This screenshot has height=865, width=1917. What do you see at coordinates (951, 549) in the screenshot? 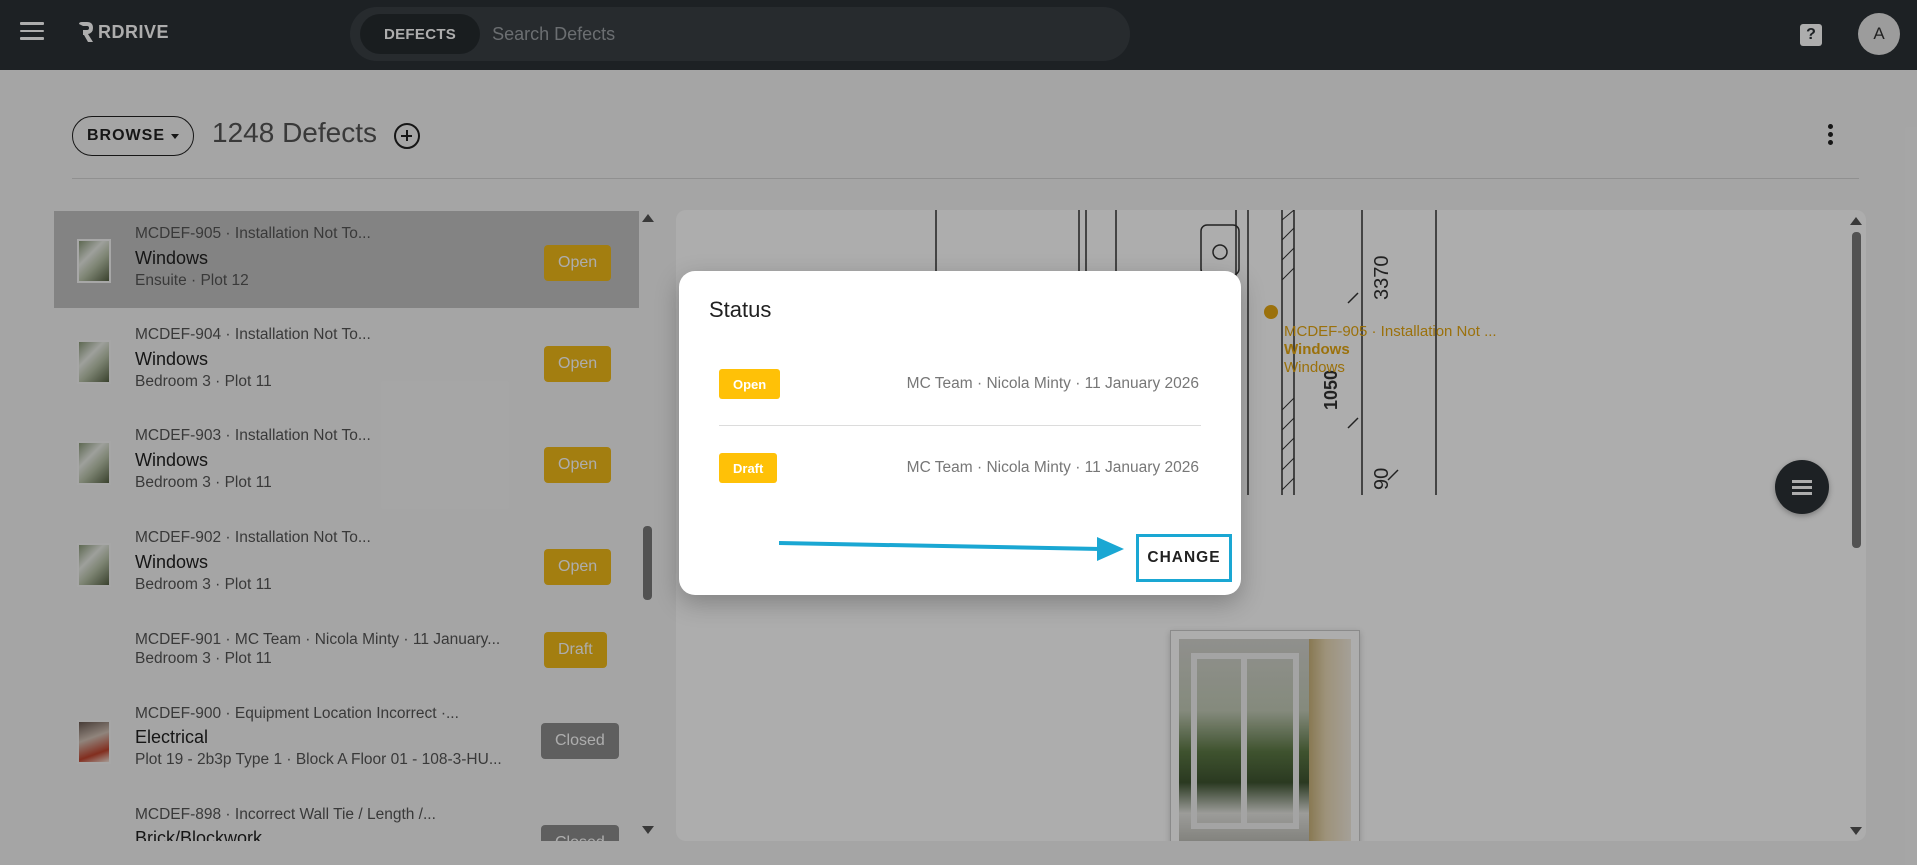
I see `arrow-icon` at bounding box center [951, 549].